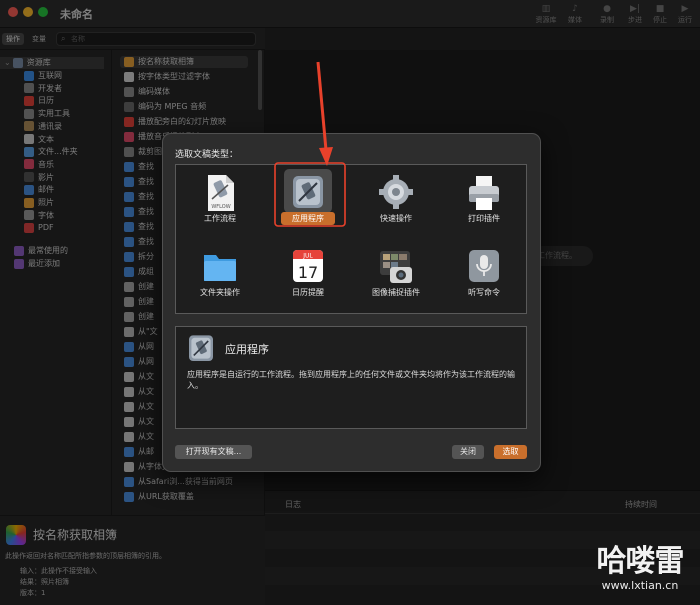 The height and width of the screenshot is (605, 700). I want to click on annotation-box, so click(310, 194).